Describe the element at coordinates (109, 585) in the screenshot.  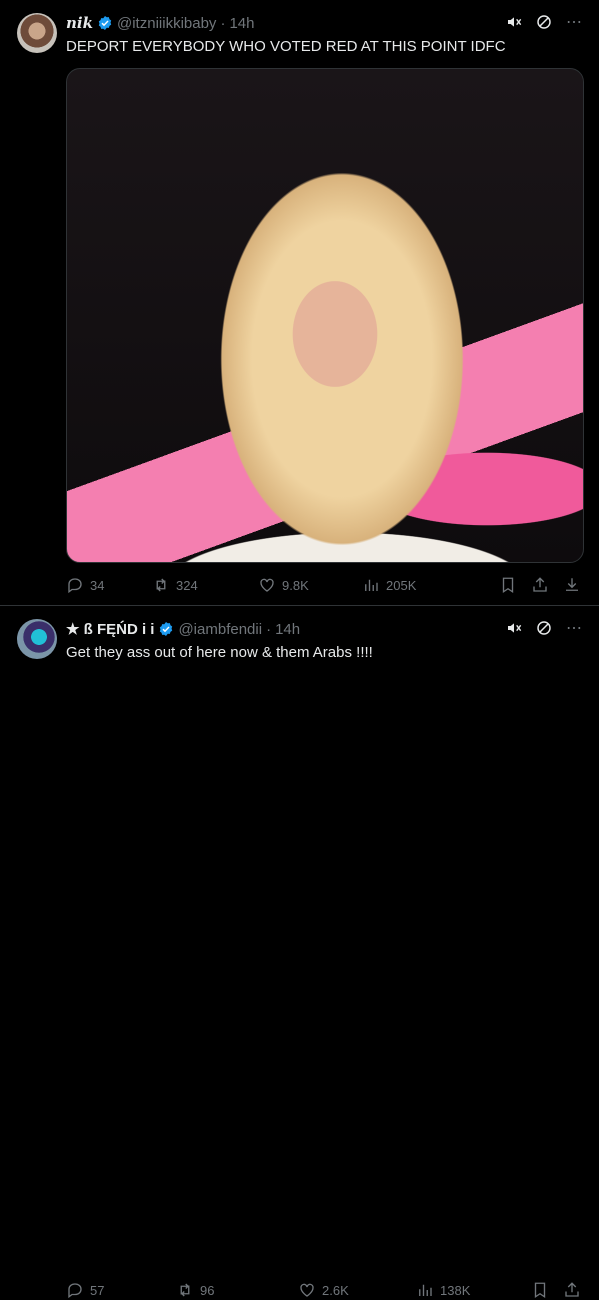
I see `reply-button: 34` at that location.